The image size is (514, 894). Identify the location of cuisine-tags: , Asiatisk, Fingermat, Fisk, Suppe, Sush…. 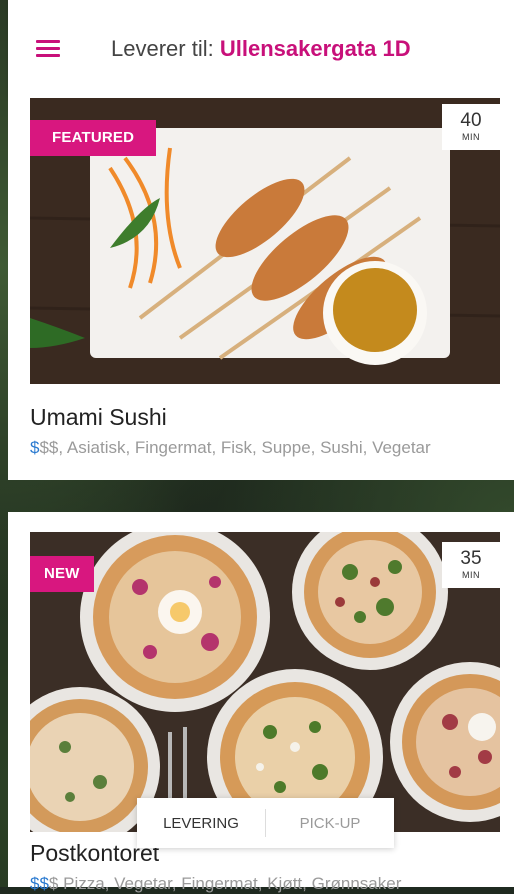
(244, 447).